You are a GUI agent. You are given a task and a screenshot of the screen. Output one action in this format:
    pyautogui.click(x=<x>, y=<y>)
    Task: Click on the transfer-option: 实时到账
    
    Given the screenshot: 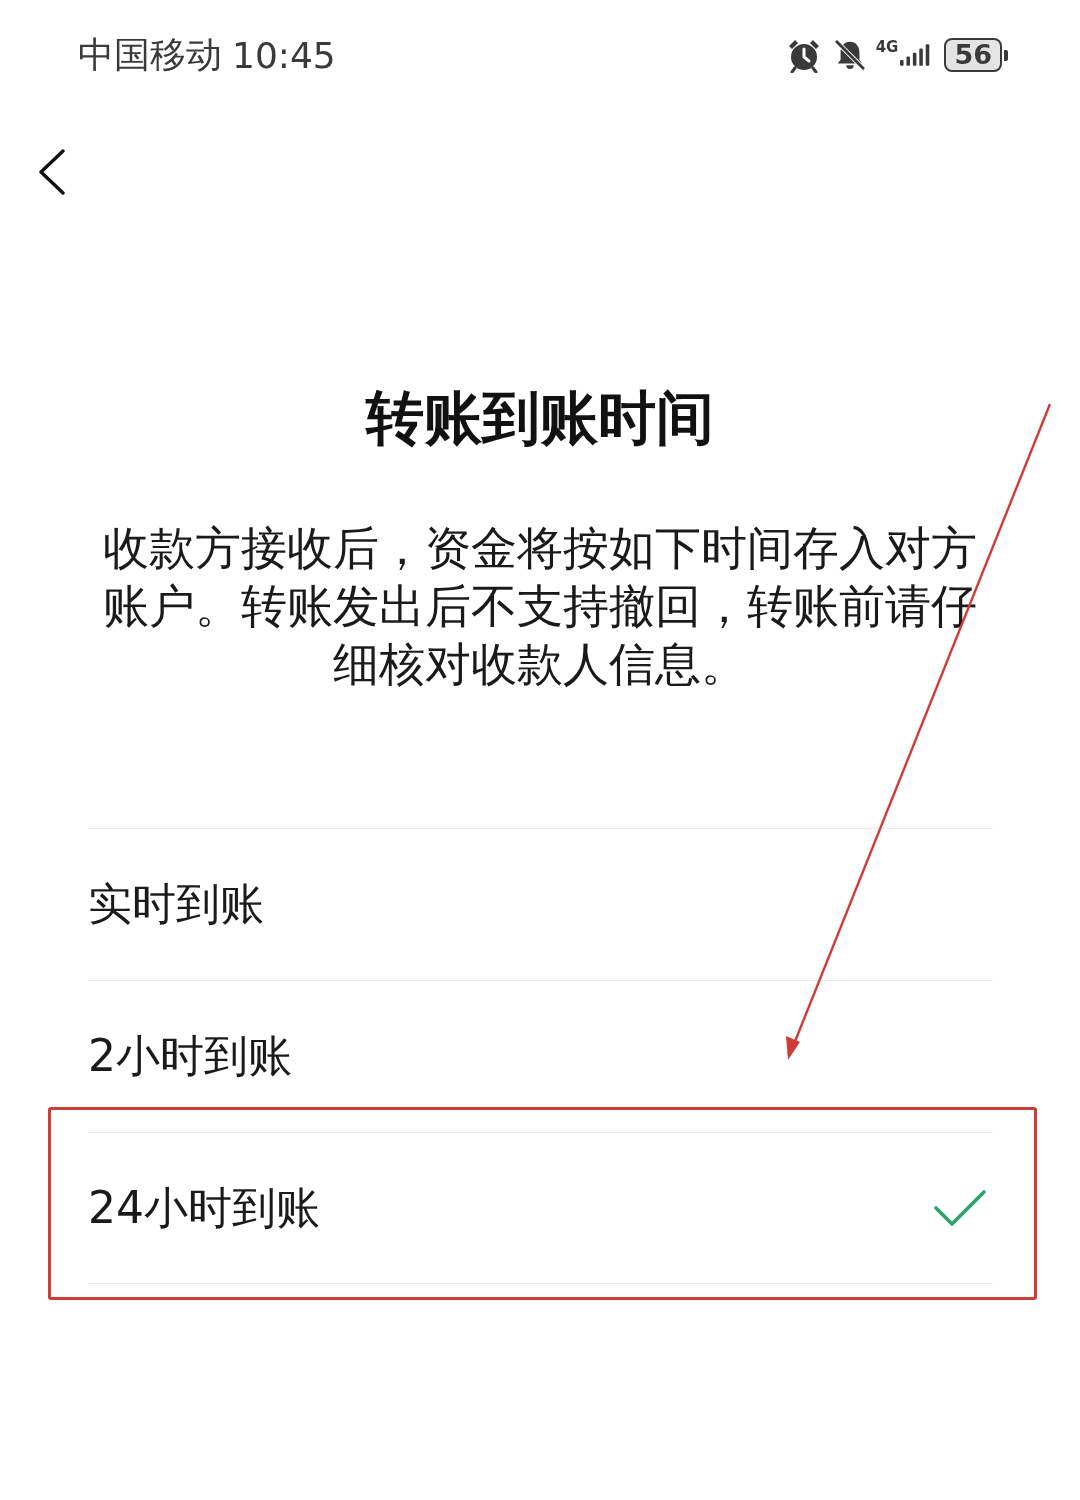 What is the action you would take?
    pyautogui.click(x=540, y=904)
    